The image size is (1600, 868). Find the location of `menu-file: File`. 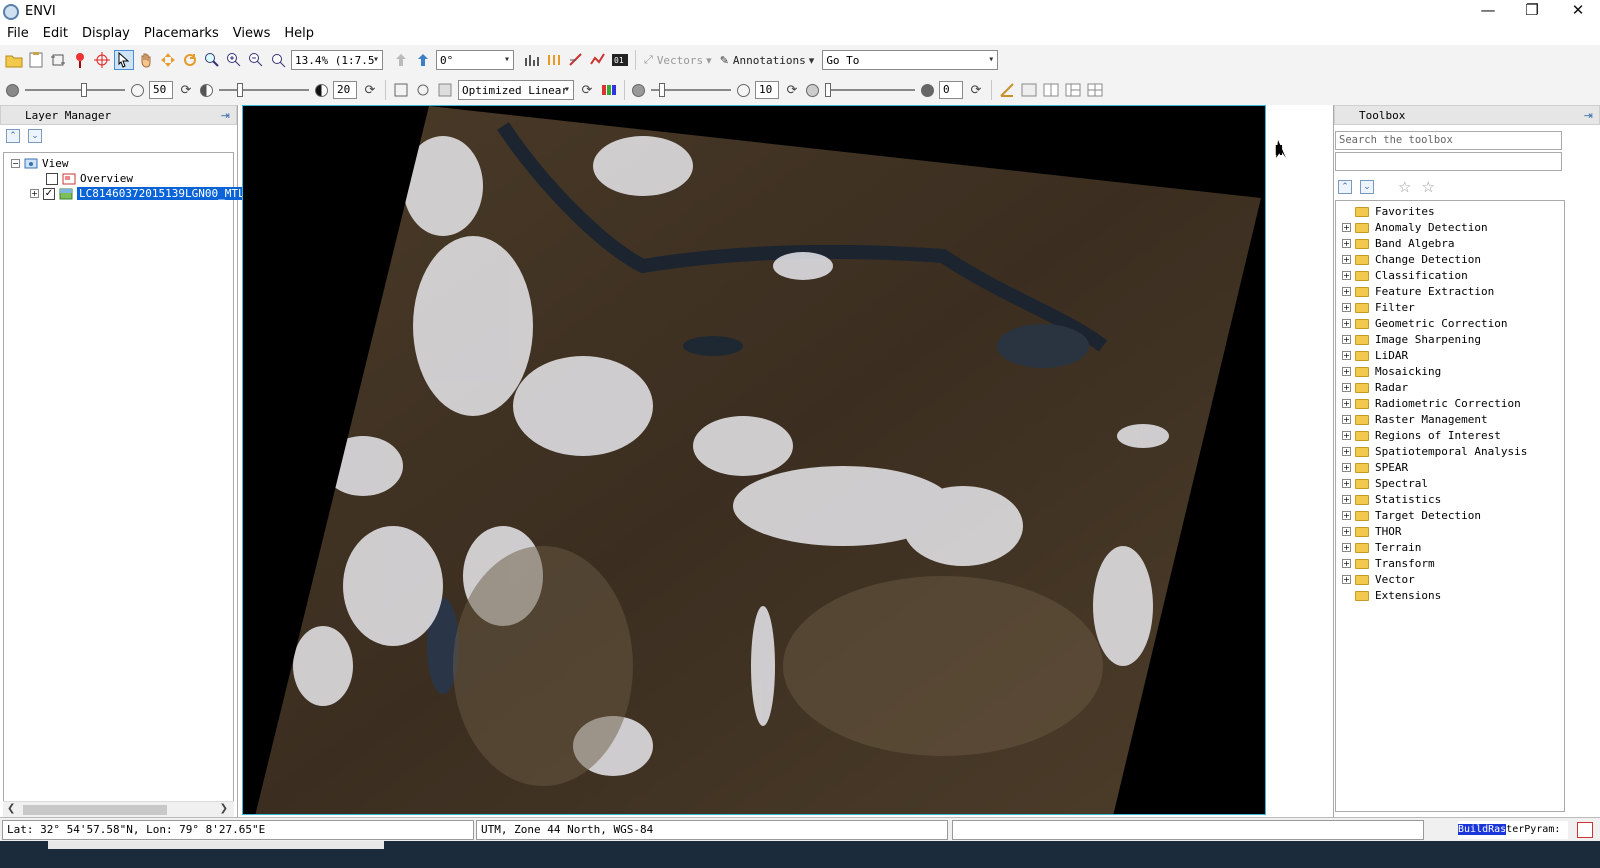

menu-file: File is located at coordinates (18, 34).